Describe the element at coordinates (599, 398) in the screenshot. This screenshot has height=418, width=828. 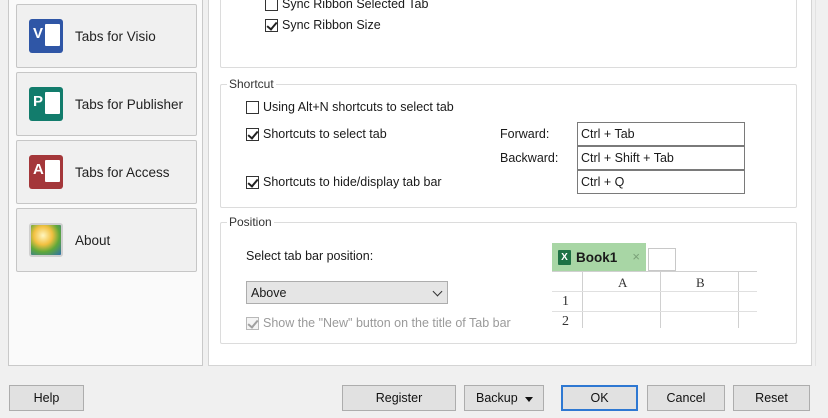
I see `ok-button: OK` at that location.